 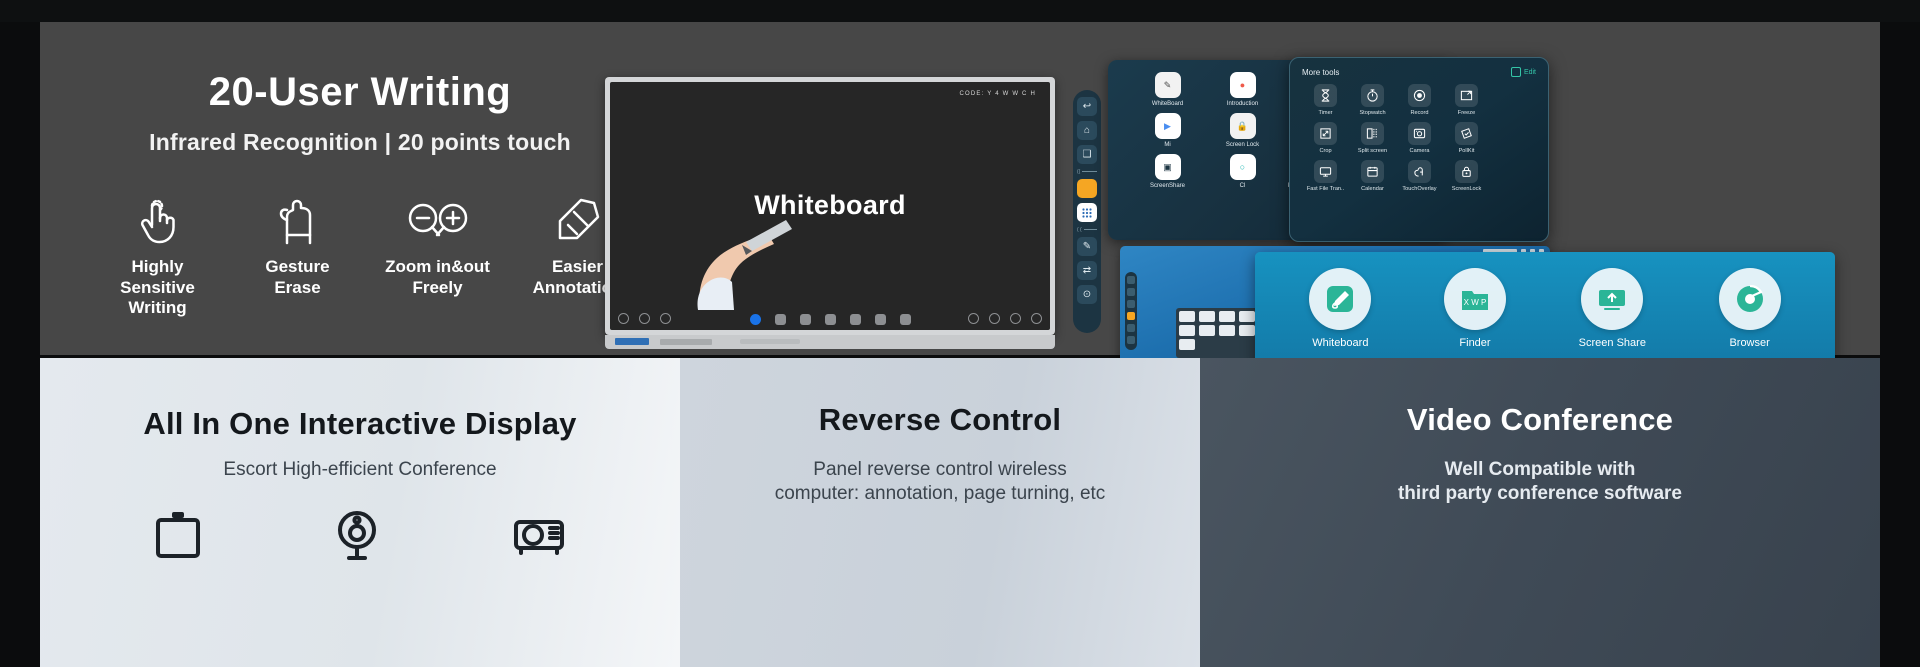 I want to click on share-icon, so click(x=1015, y=318).